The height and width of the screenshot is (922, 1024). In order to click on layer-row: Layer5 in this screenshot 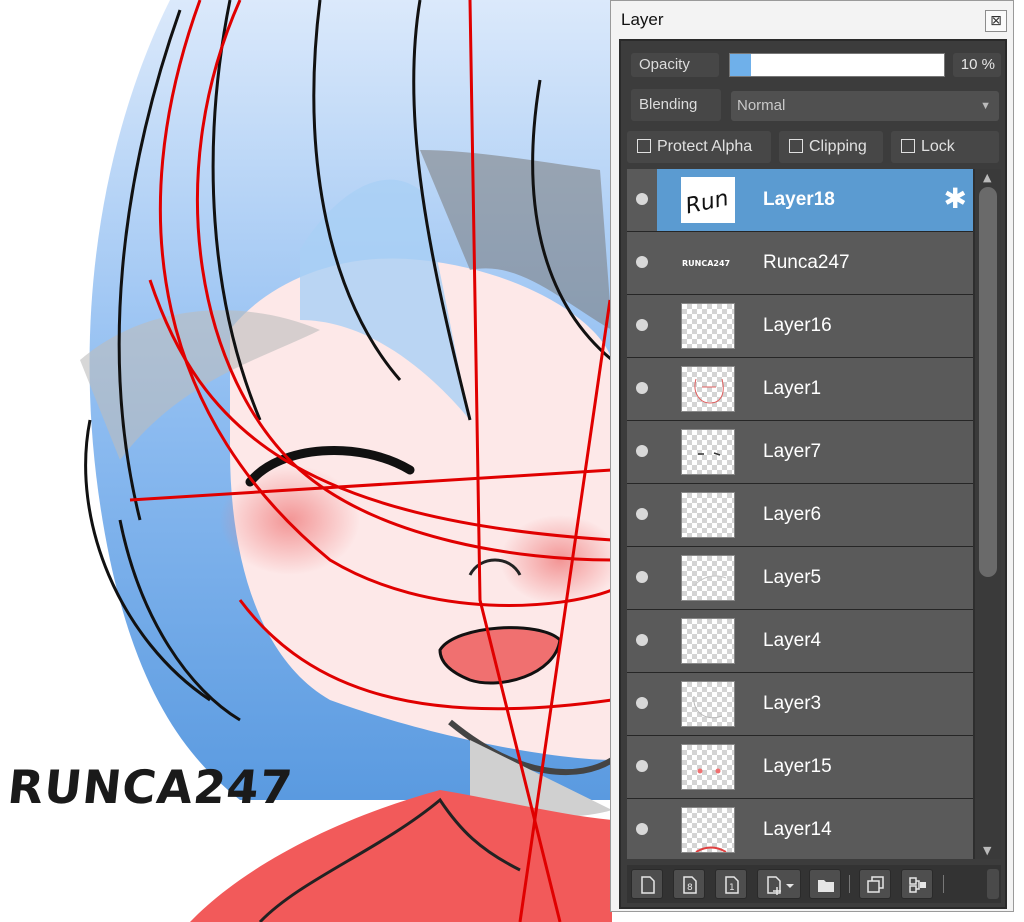, I will do `click(800, 578)`.